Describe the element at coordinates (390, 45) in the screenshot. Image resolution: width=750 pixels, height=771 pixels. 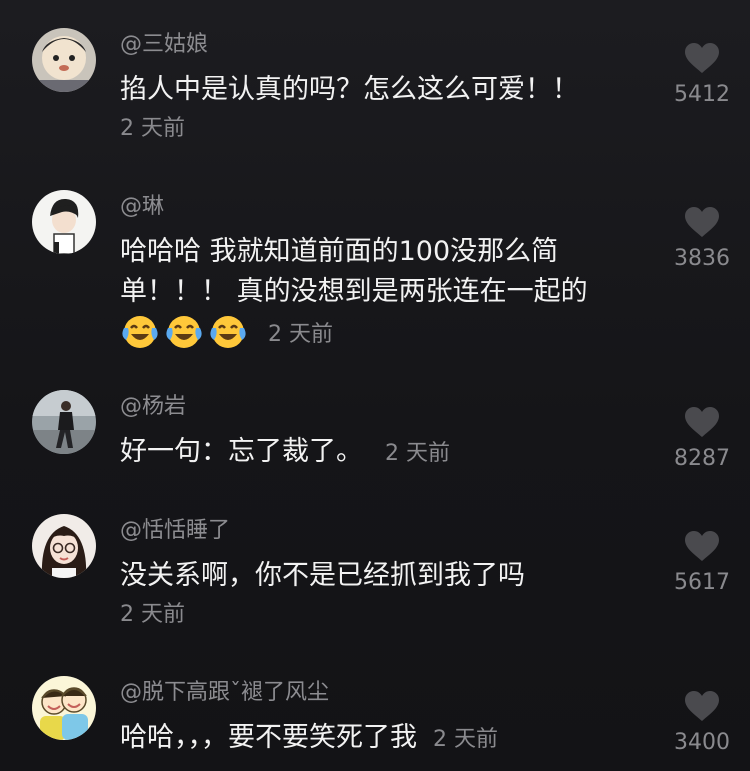
I see `comment-username: @三姑娘` at that location.